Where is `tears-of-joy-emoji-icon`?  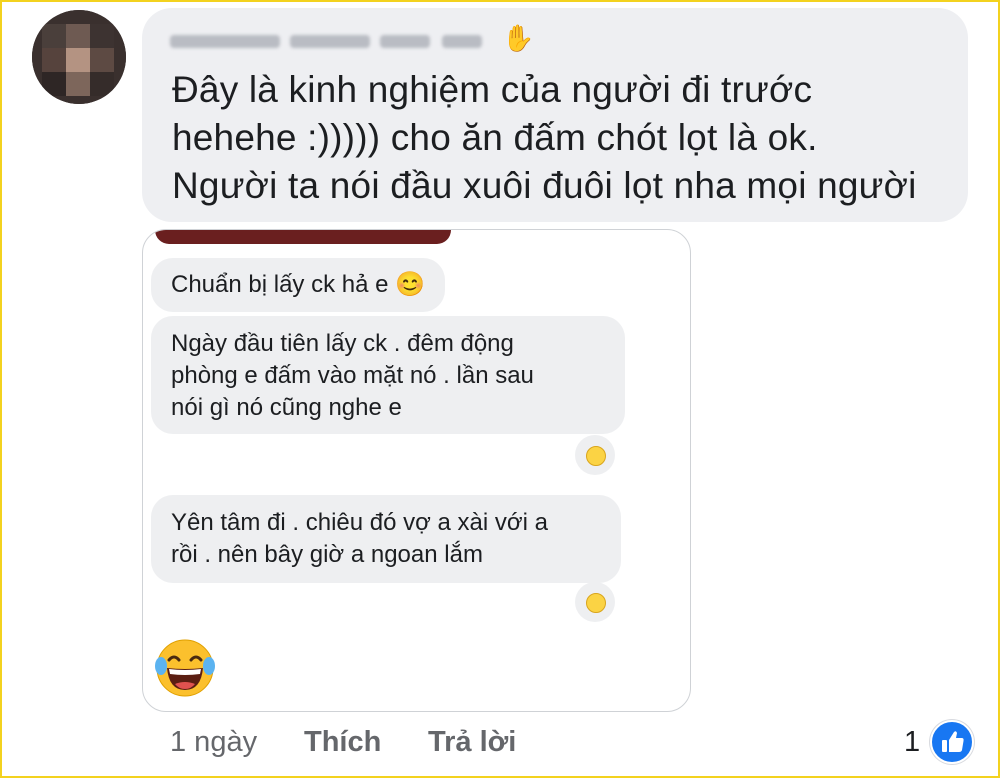
tears-of-joy-emoji-icon is located at coordinates (185, 668).